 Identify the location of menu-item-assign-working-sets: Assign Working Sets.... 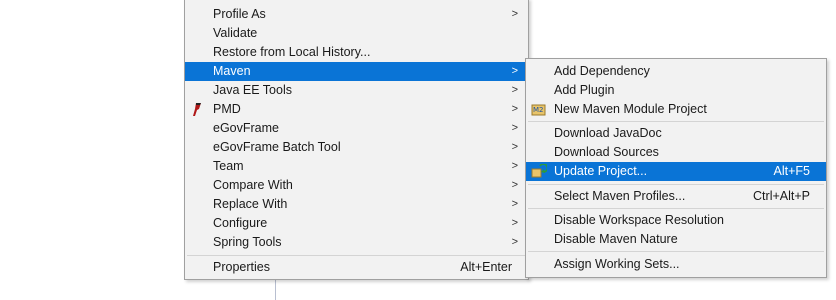
(676, 264).